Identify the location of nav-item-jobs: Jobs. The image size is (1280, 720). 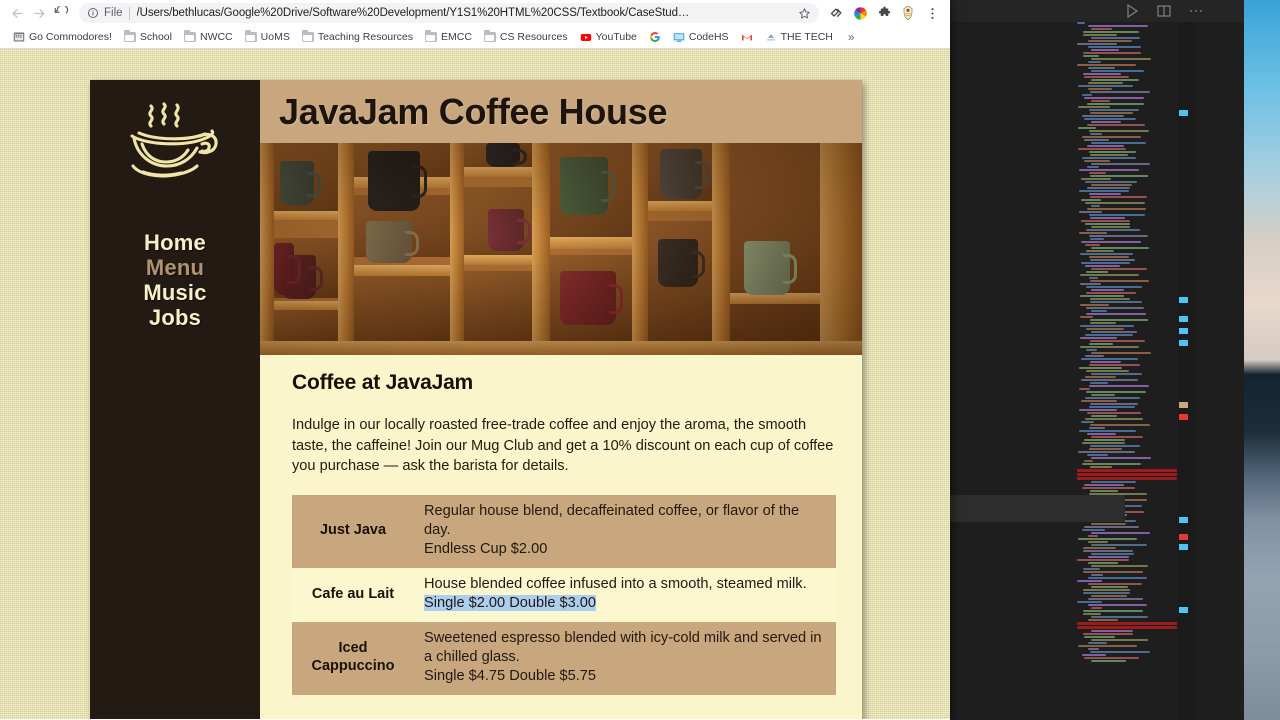
(175, 317).